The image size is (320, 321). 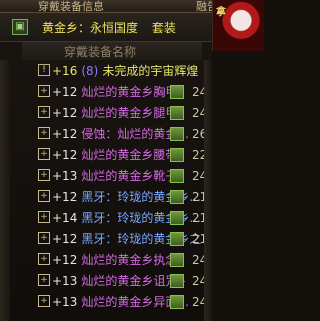 I want to click on equipment-name: +12 灿烂的黄金乡胸甲, so click(x=114, y=91).